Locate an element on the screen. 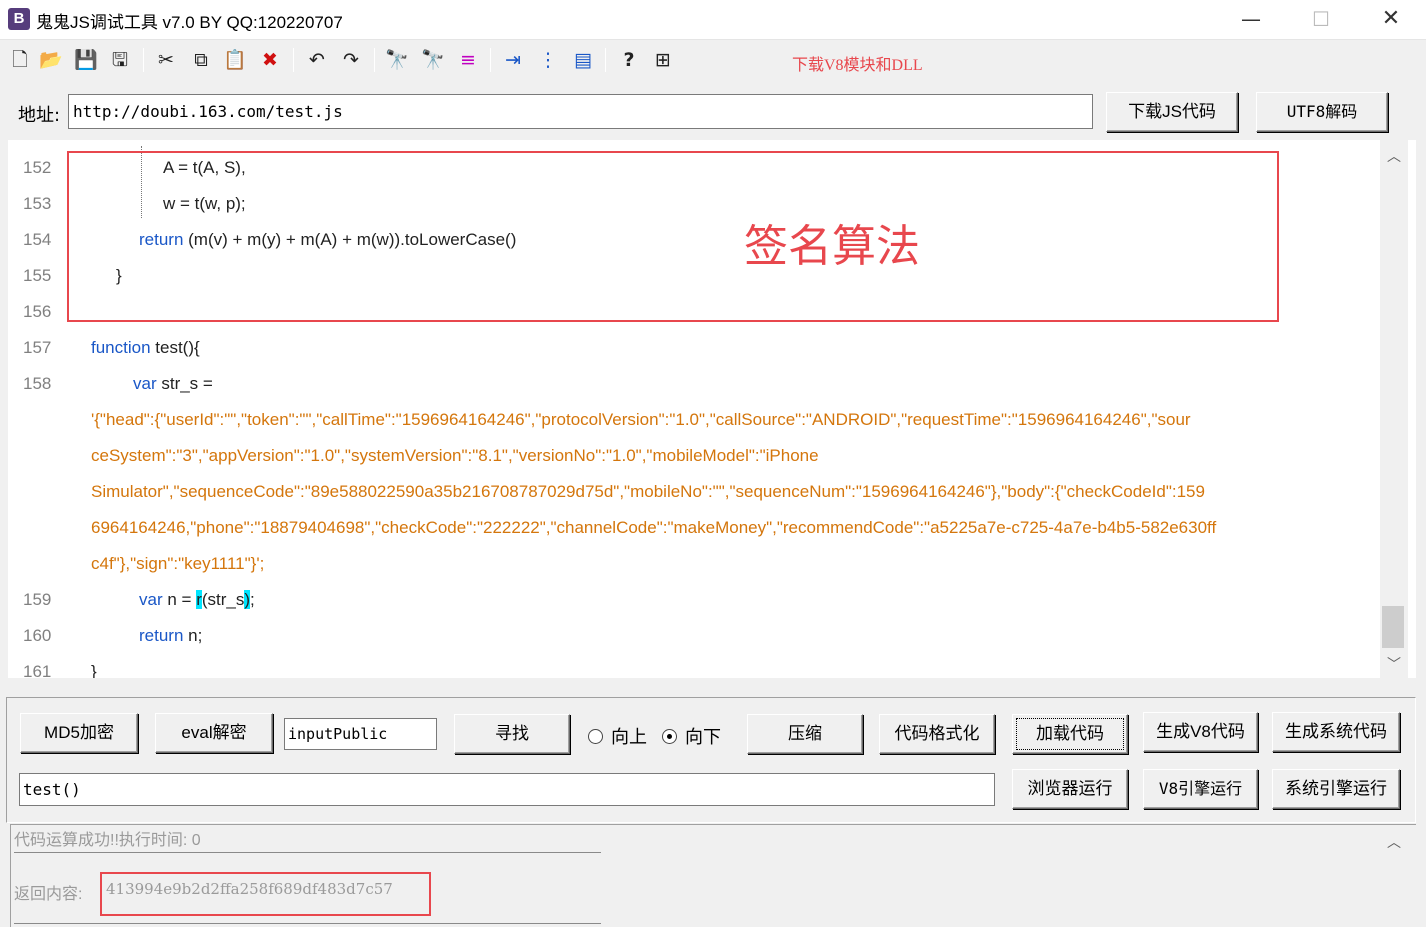 The image size is (1426, 927). output-scrollbar: ︿ is located at coordinates (1394, 876).